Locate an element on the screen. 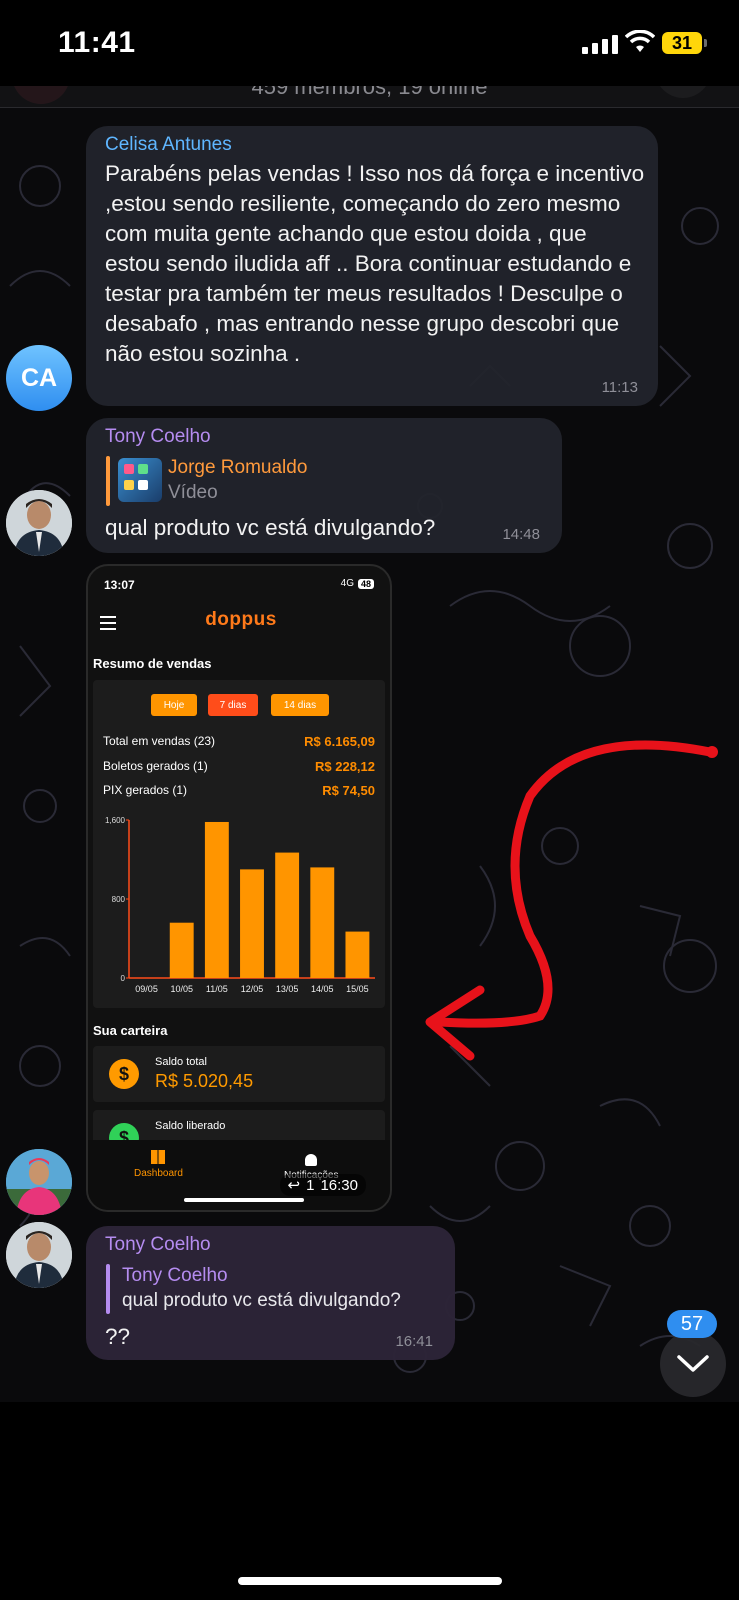 The width and height of the screenshot is (739, 1600). member-count: 459 membros, 19 online is located at coordinates (369, 92).